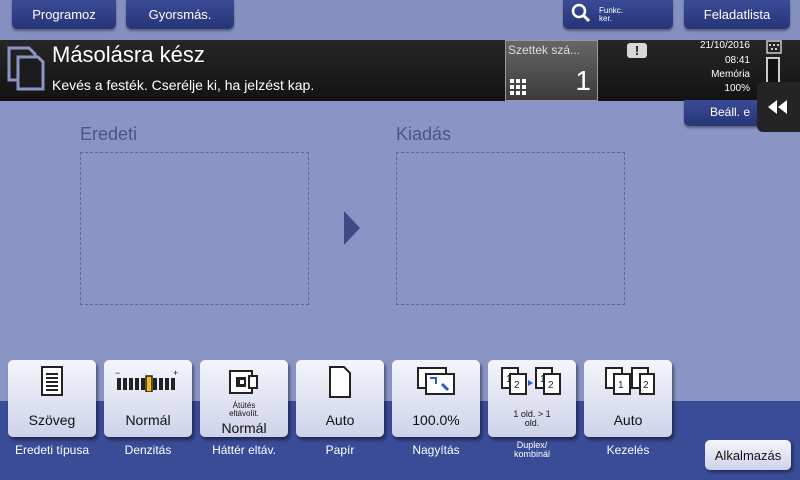  What do you see at coordinates (551, 70) in the screenshot?
I see `sets-counter: Szettek szá... 1` at bounding box center [551, 70].